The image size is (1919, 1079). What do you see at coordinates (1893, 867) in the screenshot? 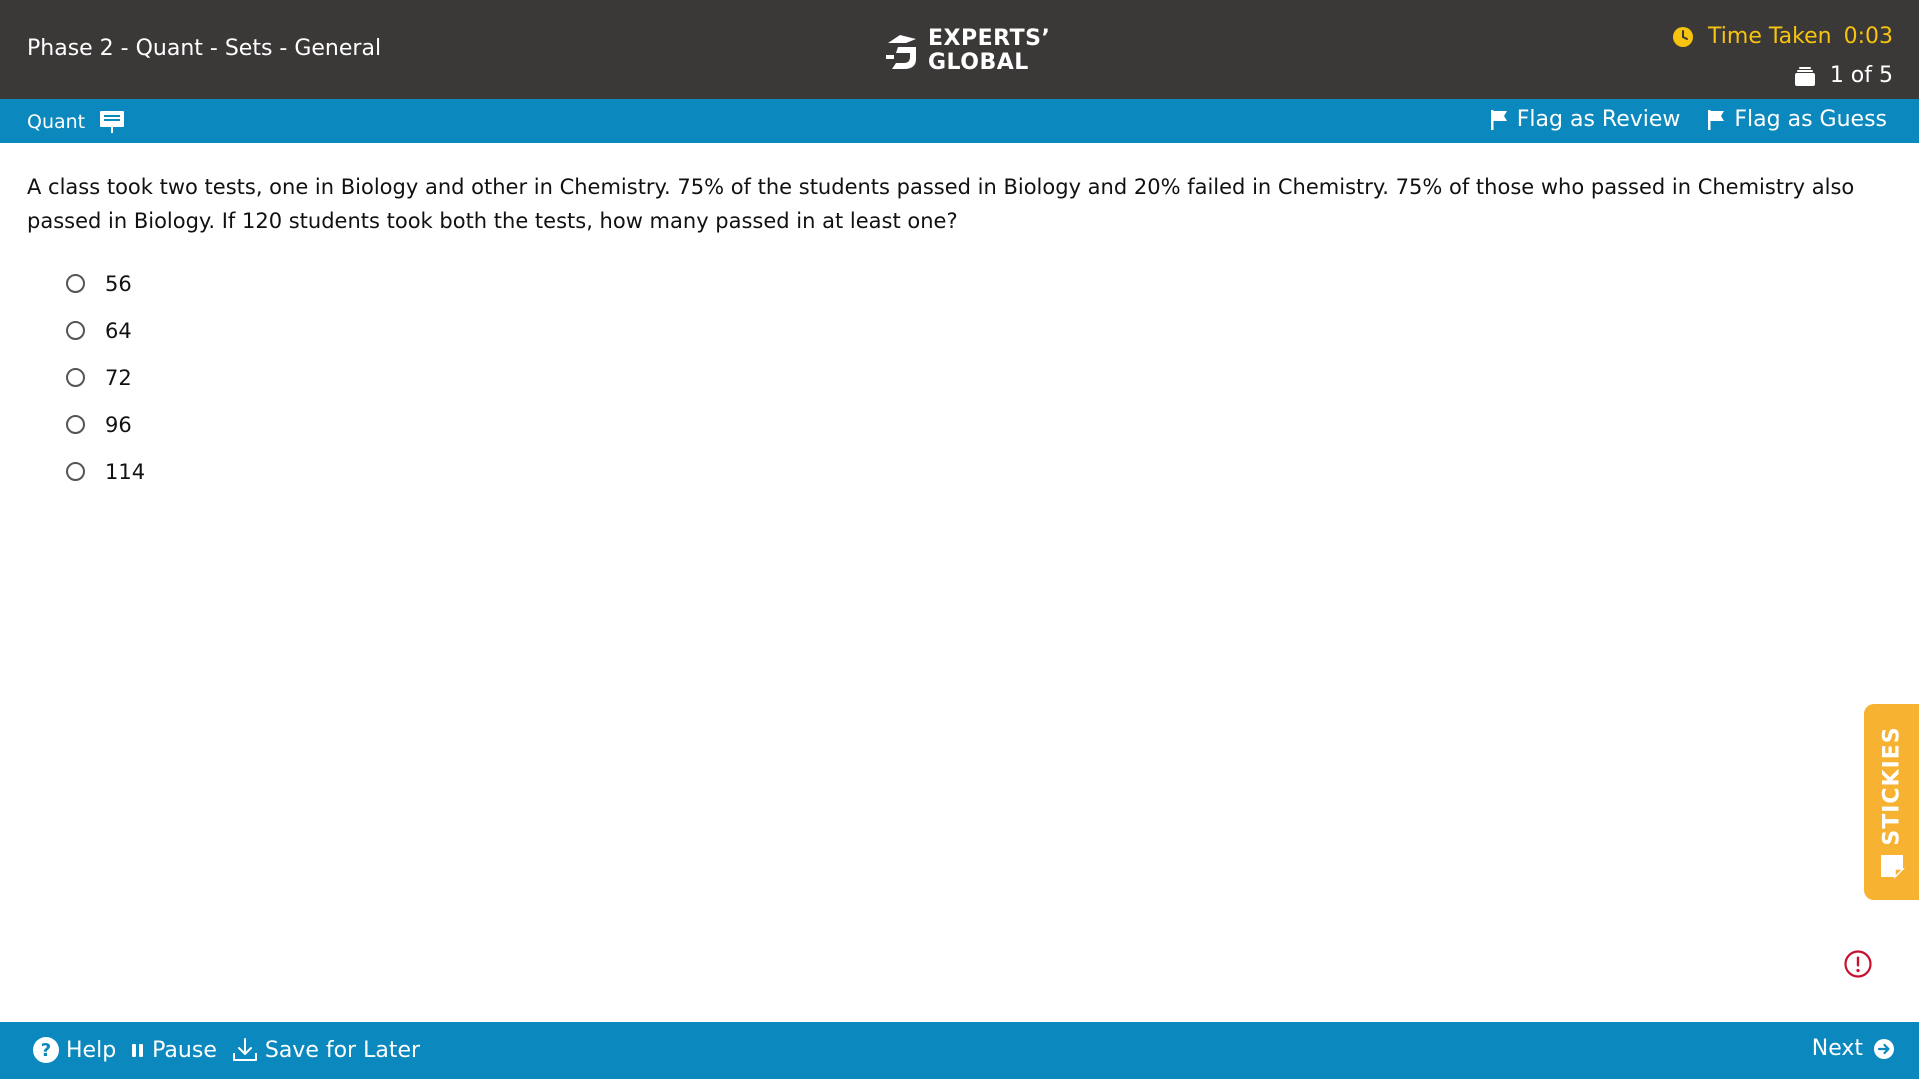
I see `sticky-note-icon` at bounding box center [1893, 867].